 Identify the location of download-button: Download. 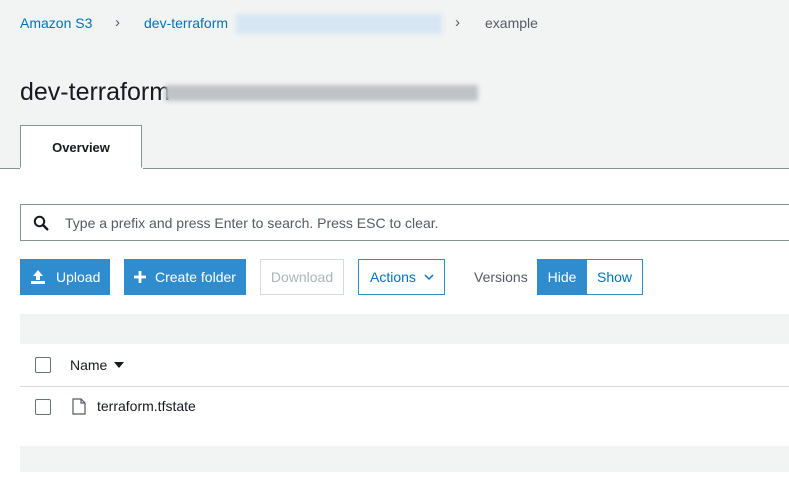
(302, 277).